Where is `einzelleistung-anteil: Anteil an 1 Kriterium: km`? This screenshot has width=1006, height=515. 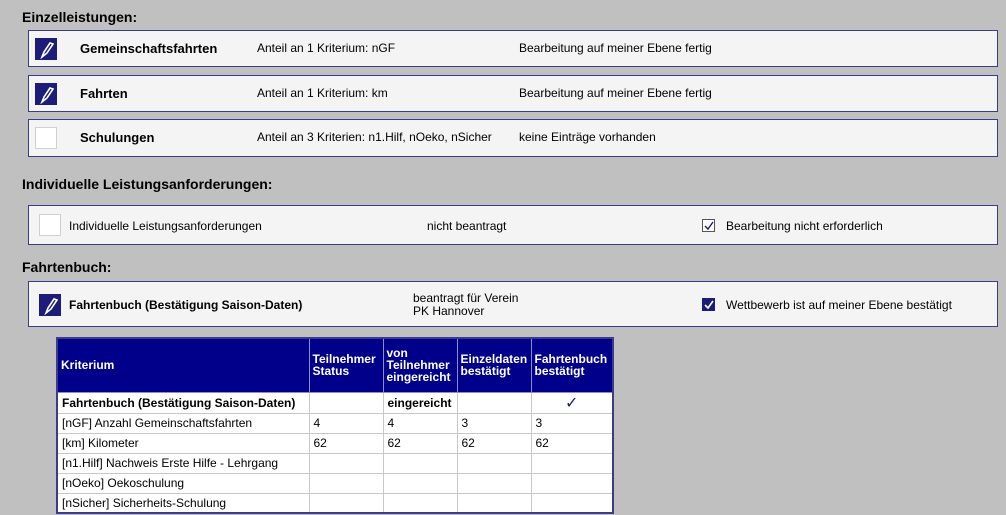
einzelleistung-anteil: Anteil an 1 Kriterium: km is located at coordinates (322, 93).